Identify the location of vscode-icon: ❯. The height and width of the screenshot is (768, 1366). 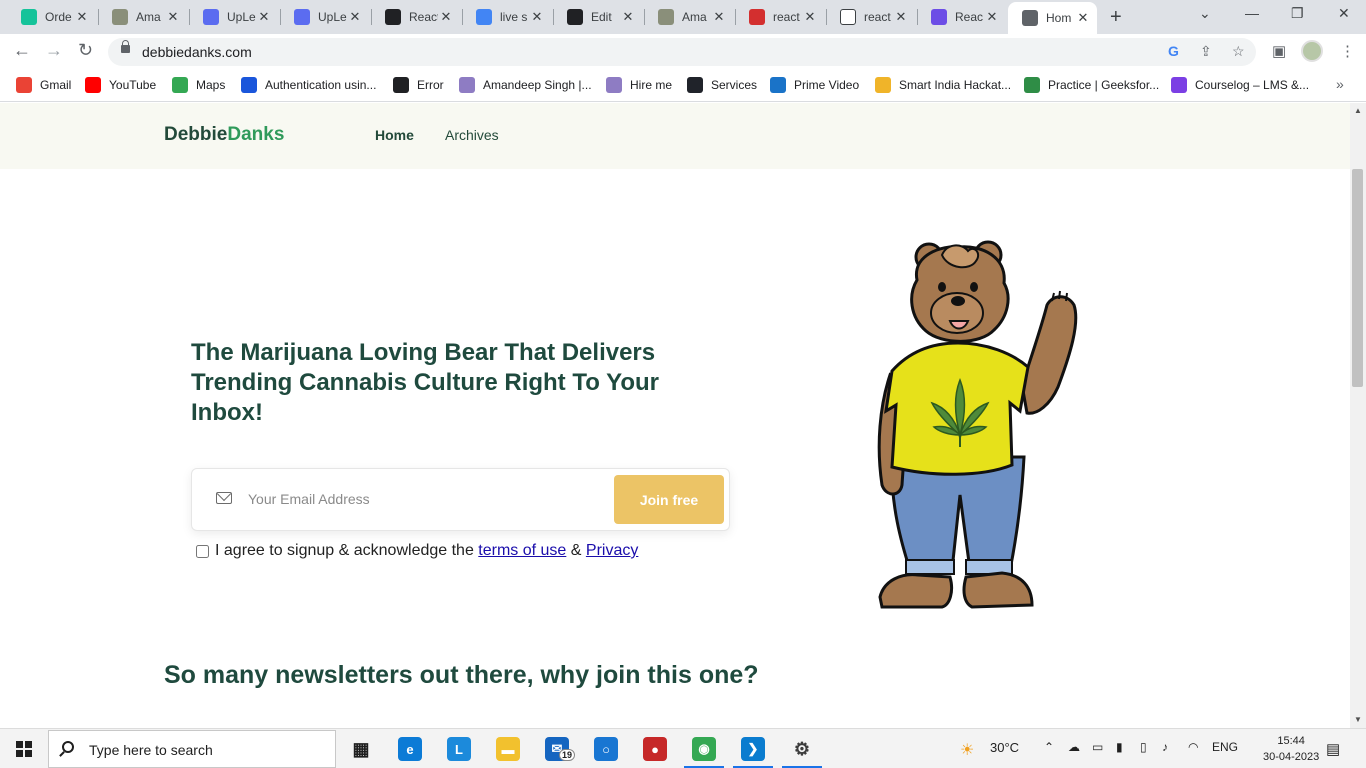
(753, 752).